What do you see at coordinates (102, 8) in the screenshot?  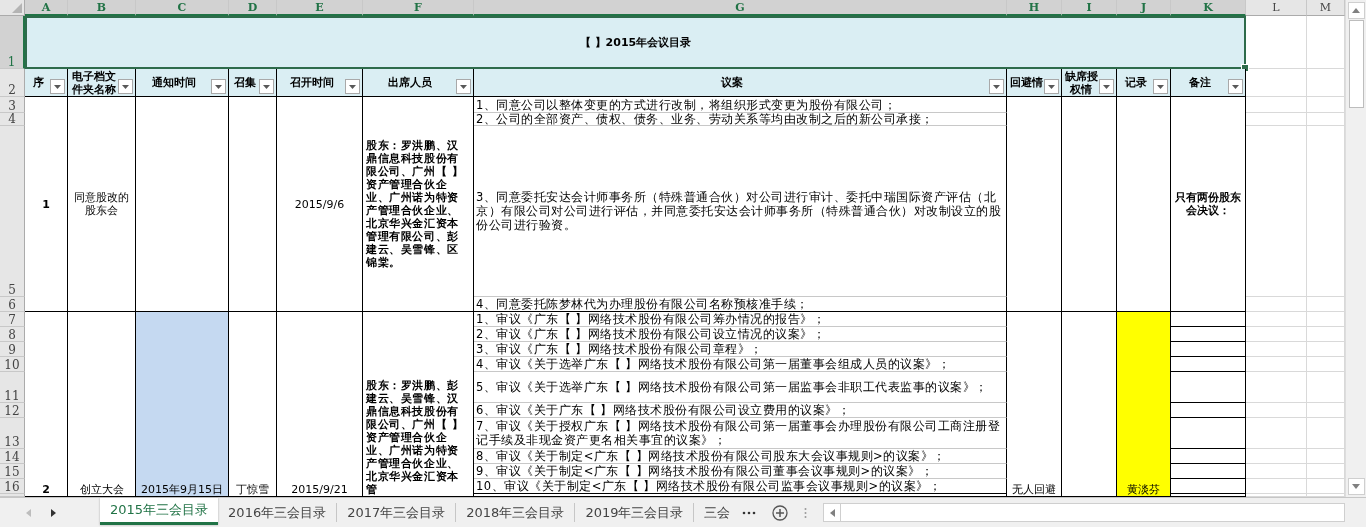 I see `column-header: B` at bounding box center [102, 8].